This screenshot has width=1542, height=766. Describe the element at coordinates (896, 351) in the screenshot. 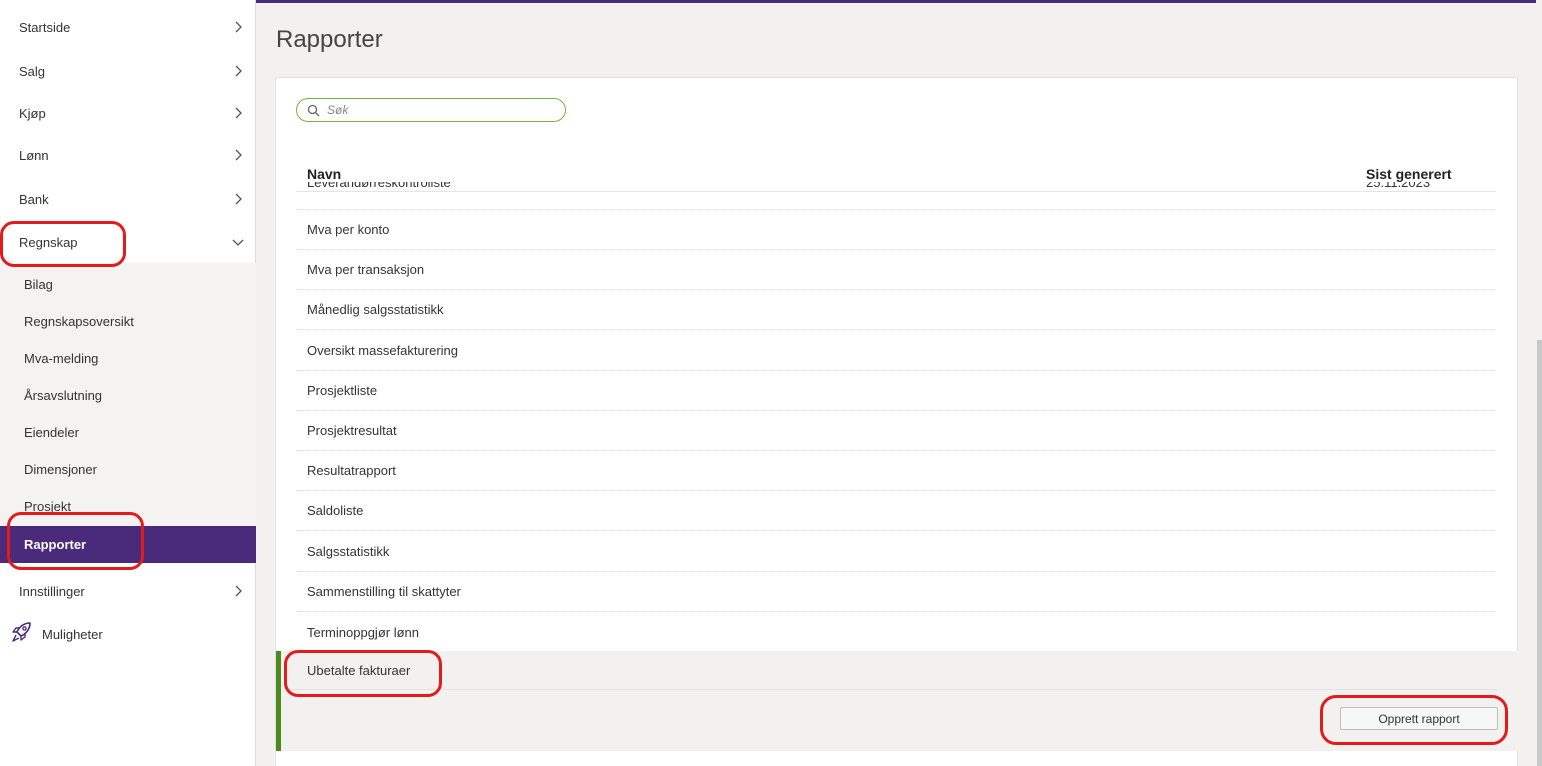

I see `table-row: Oversikt massefakturering` at that location.